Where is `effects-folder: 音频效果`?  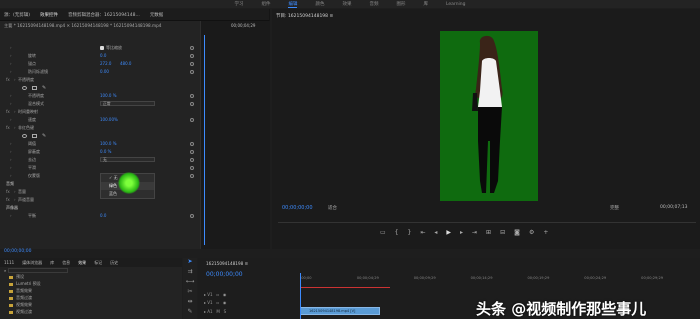
effects-folder: 音频效果 is located at coordinates (91, 291).